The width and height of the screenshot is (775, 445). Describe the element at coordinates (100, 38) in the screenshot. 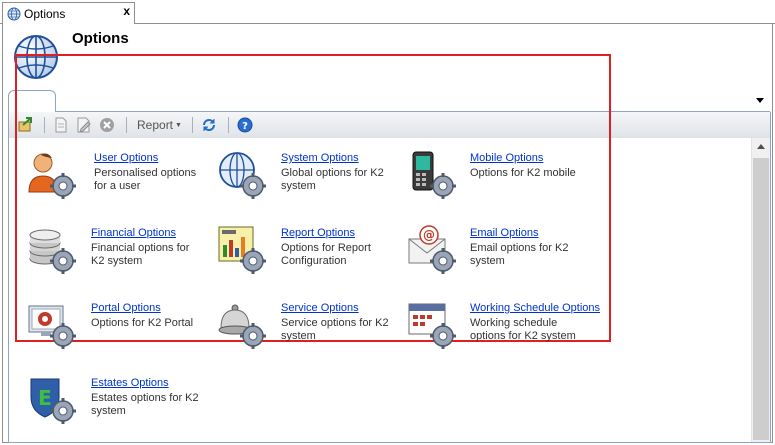

I see `page-title: Options` at that location.